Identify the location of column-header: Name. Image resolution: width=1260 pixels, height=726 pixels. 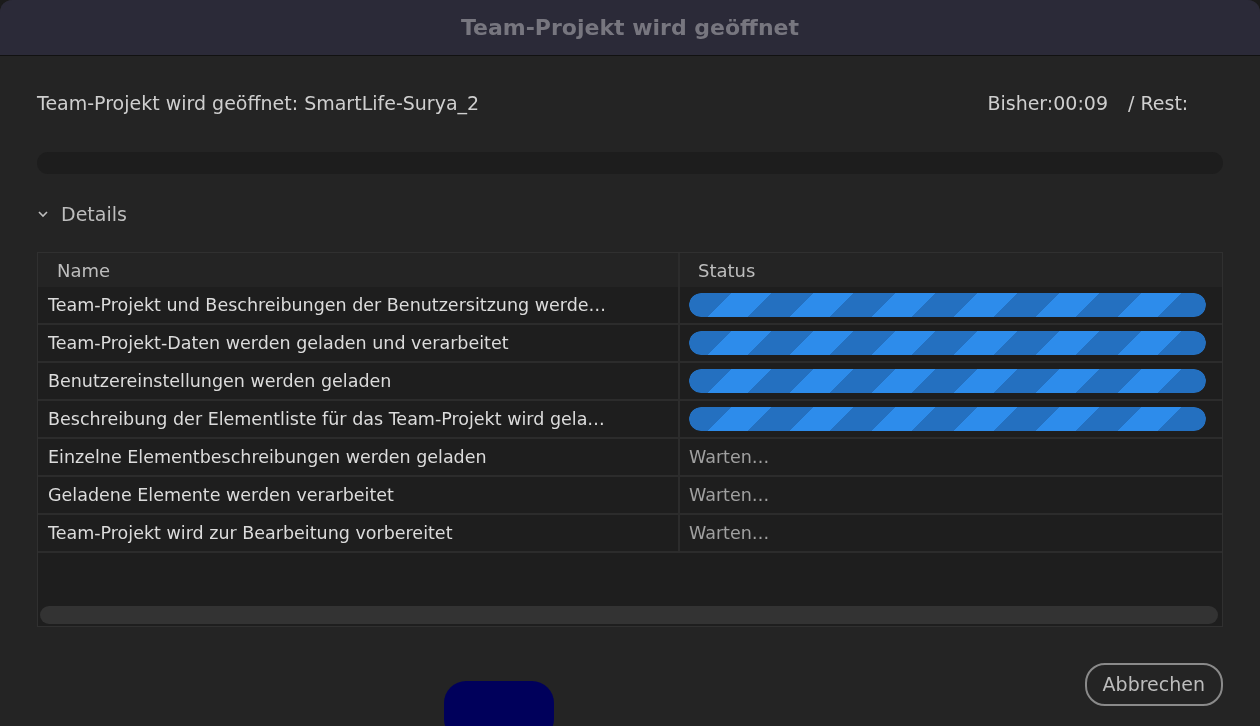
(83, 270).